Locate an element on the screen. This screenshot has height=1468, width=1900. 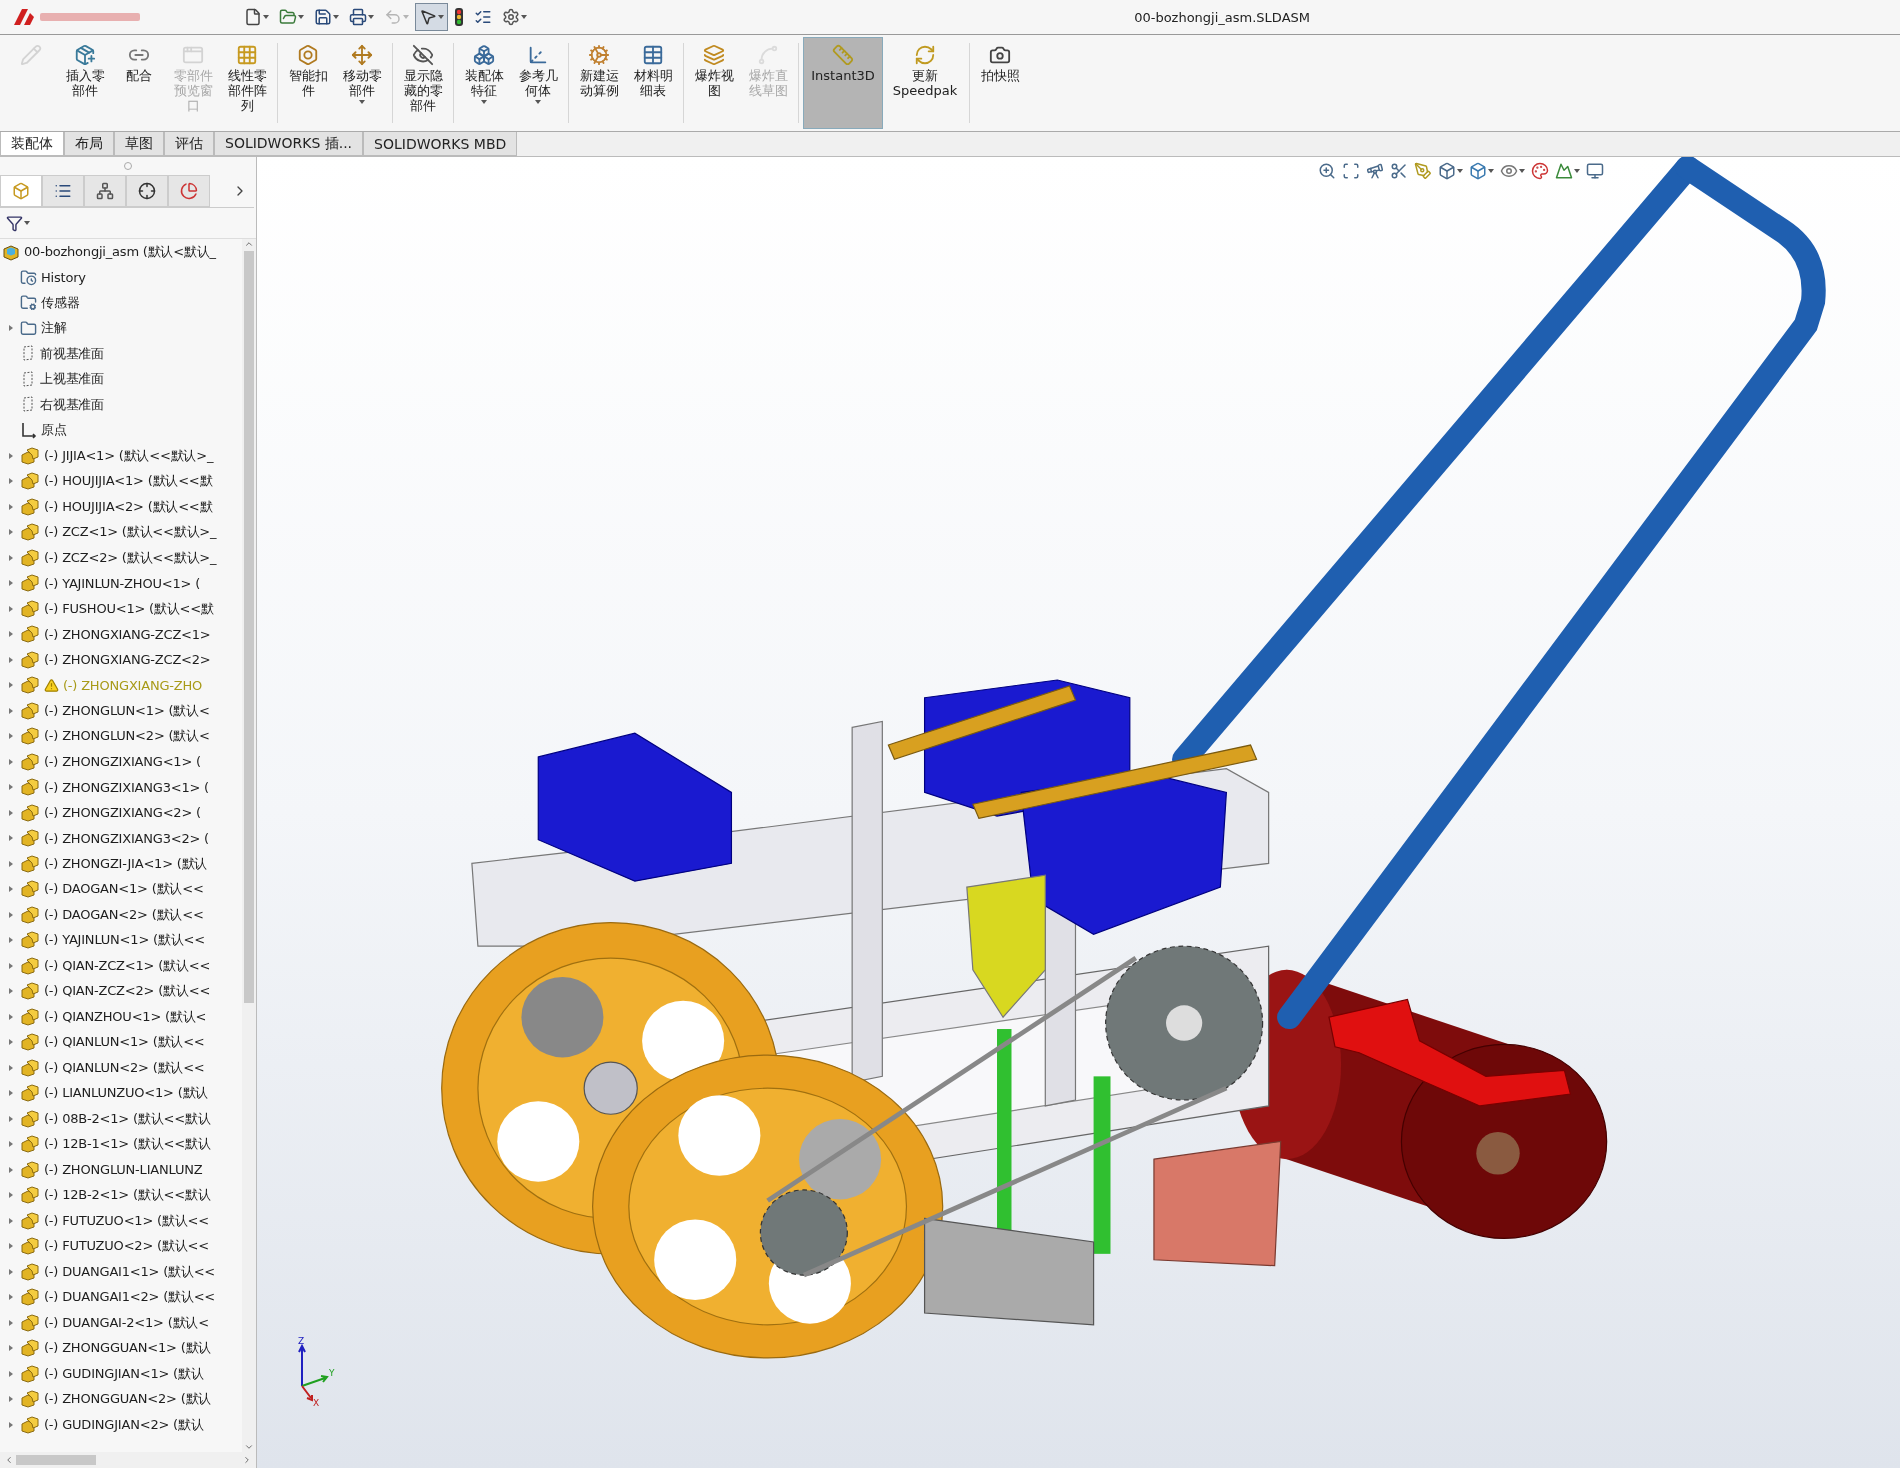
scrollbar is located at coordinates (249, 845).